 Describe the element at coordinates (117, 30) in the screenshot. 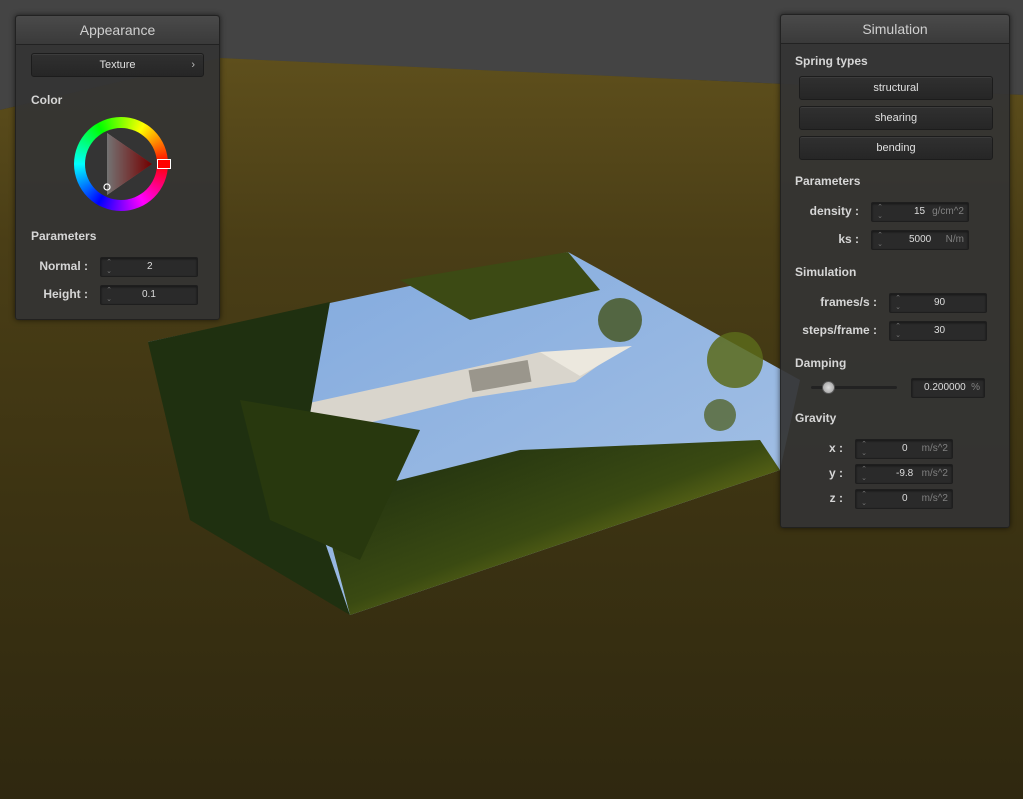

I see `appearance-panel-title: Appearance` at that location.